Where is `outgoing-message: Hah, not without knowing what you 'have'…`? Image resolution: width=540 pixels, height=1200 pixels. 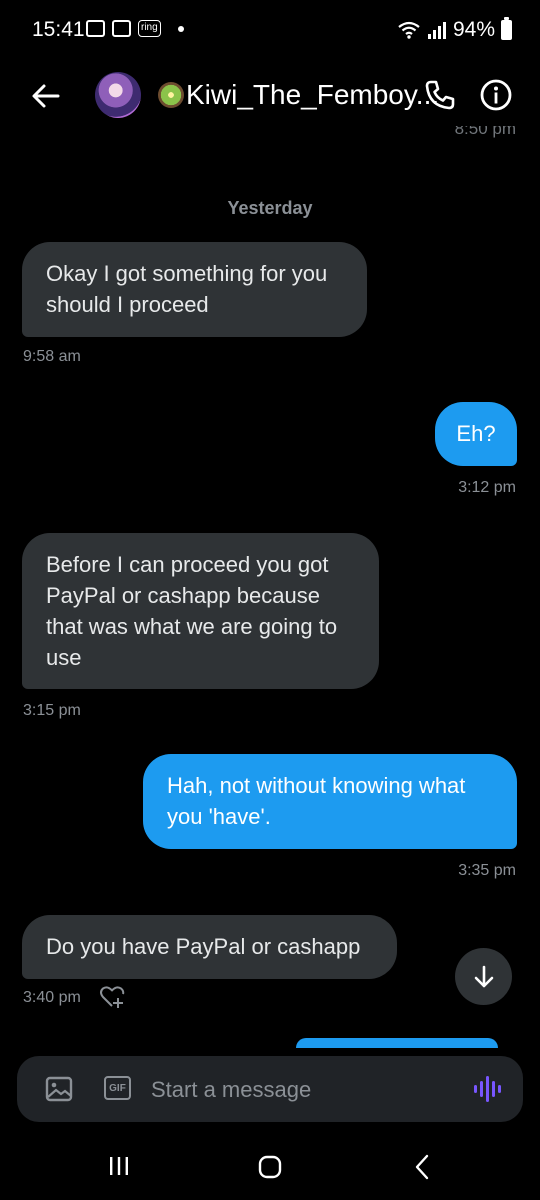
outgoing-message: Hah, not without knowing what you 'have'… is located at coordinates (330, 801).